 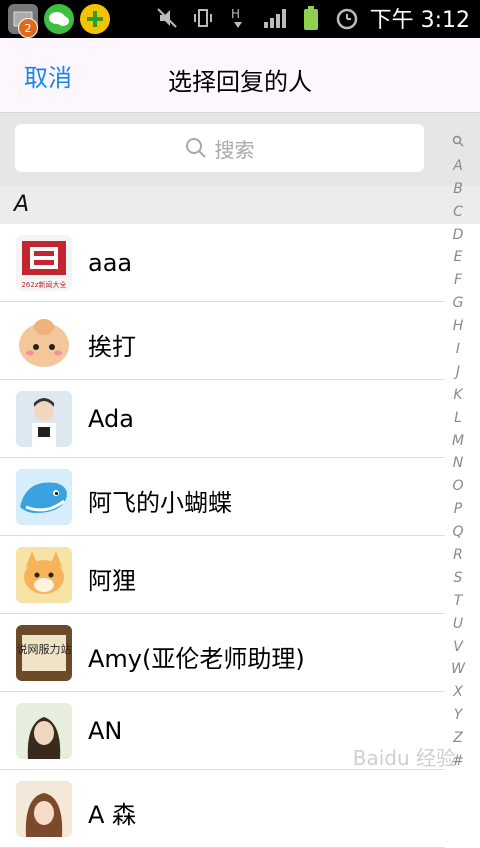 What do you see at coordinates (458, 166) in the screenshot?
I see `index-letter: A` at bounding box center [458, 166].